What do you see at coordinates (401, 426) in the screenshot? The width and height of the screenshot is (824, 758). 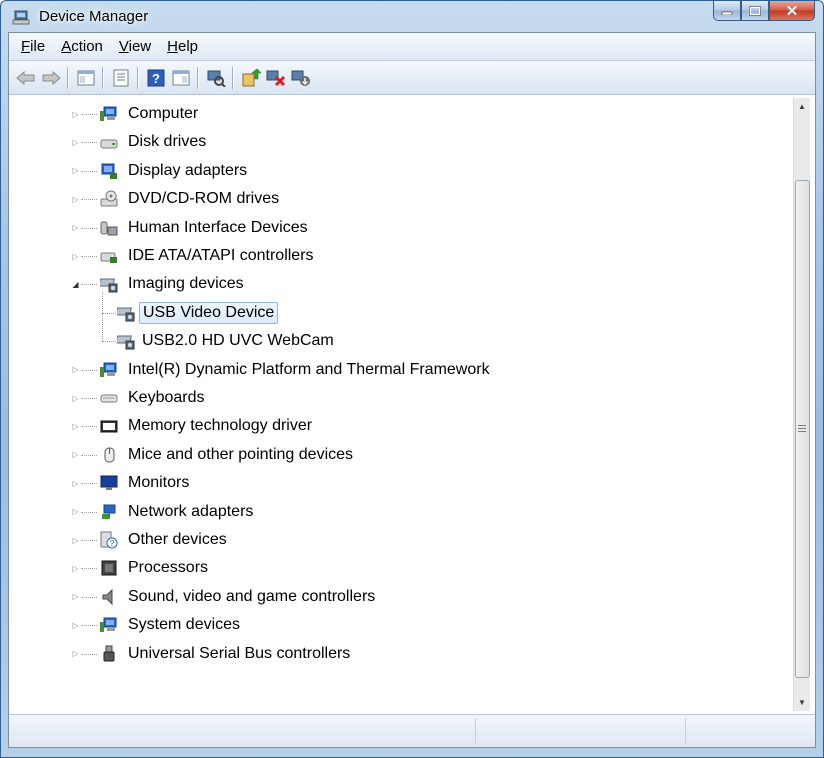 I see `tree-category: ▷ Memory technology driver` at bounding box center [401, 426].